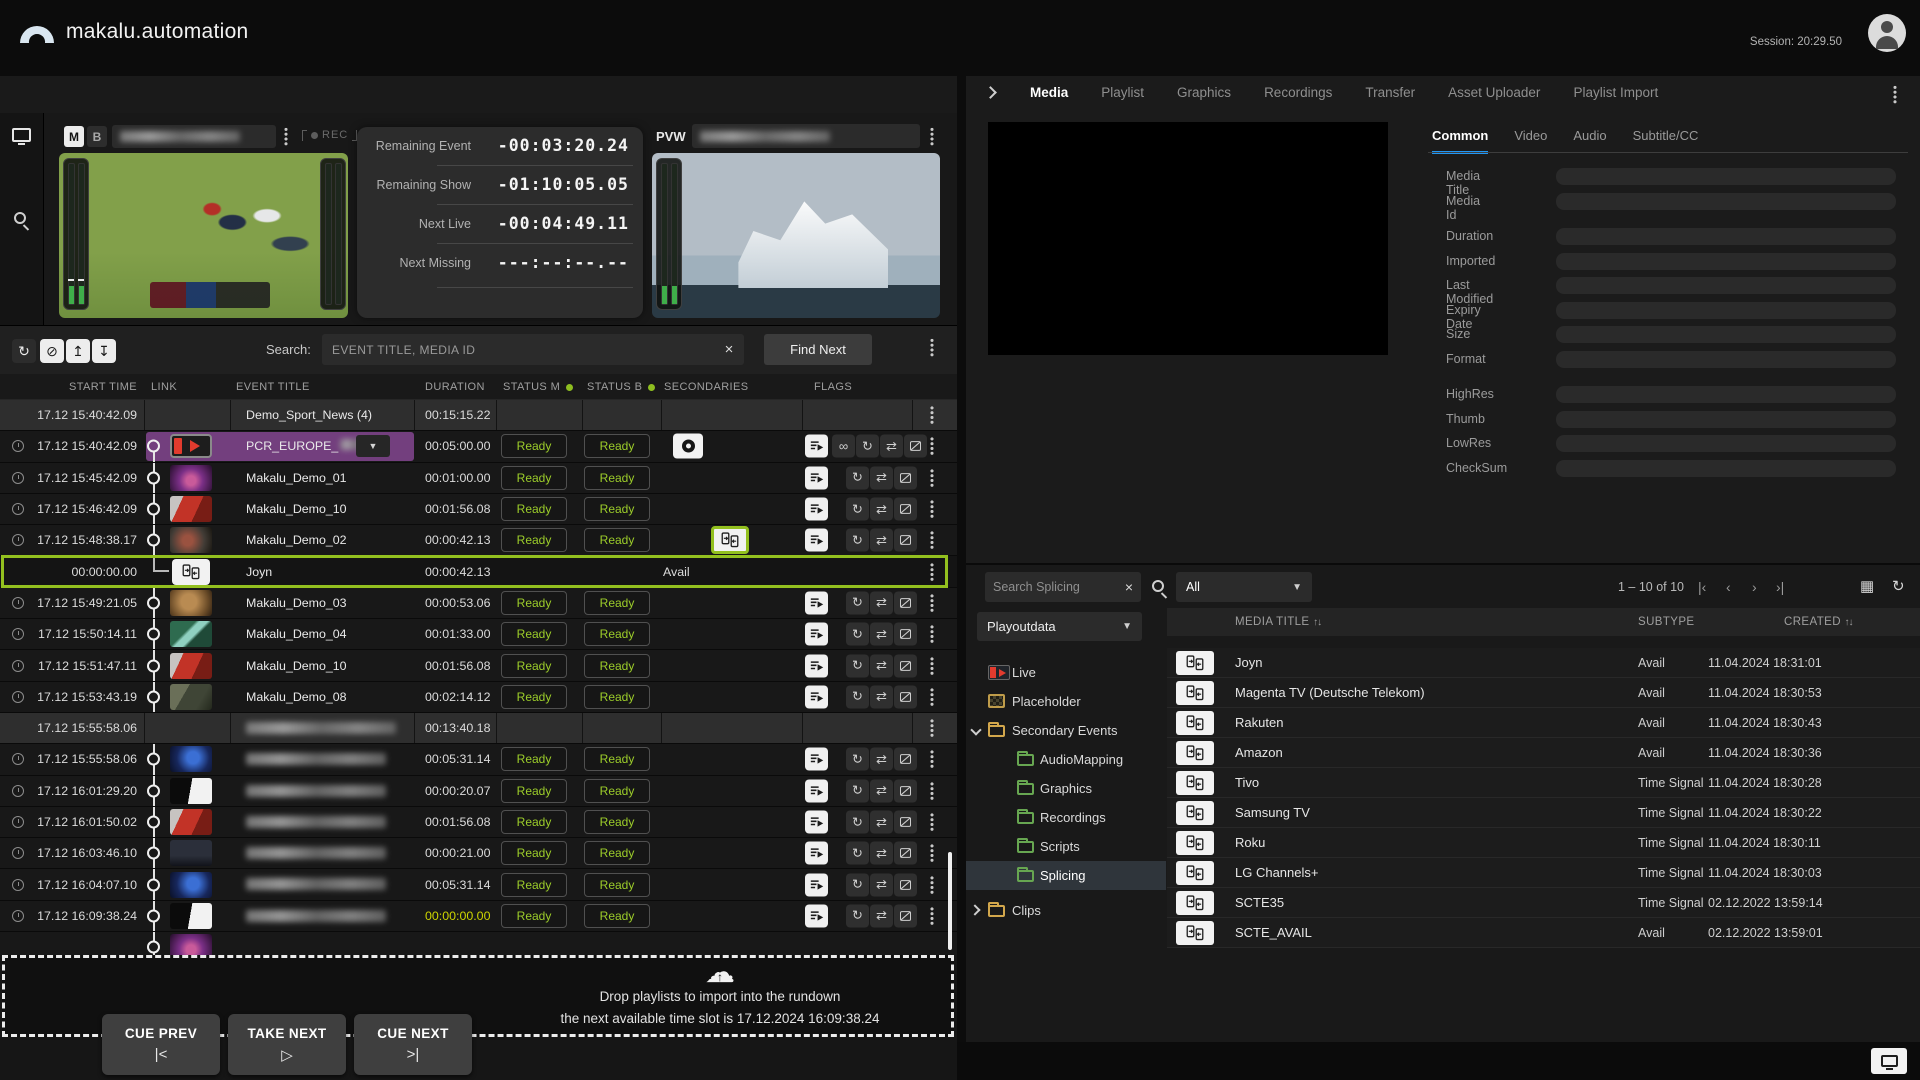 This screenshot has height=1080, width=1920. What do you see at coordinates (1726, 176) in the screenshot?
I see `field-input-media-title` at bounding box center [1726, 176].